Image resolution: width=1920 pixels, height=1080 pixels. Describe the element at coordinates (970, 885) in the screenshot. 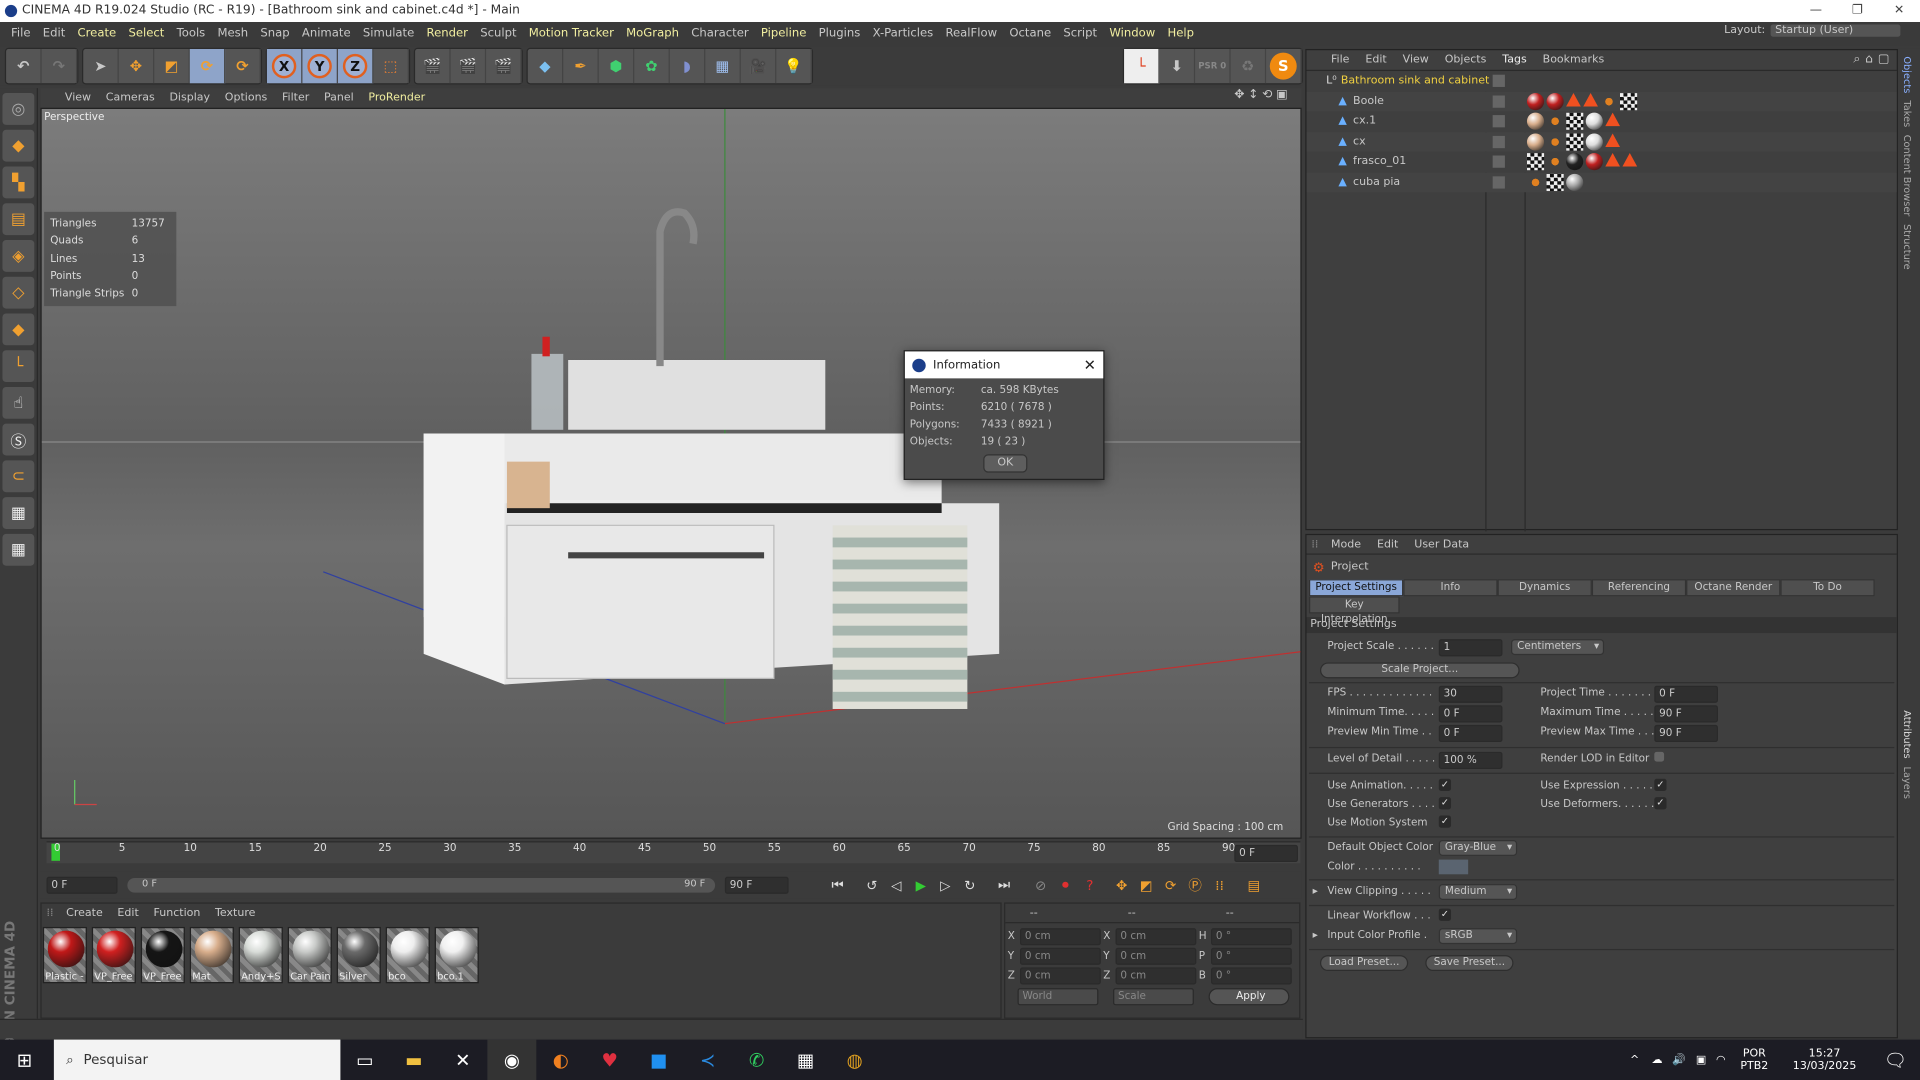

I see `next-key-icon: ↻` at that location.